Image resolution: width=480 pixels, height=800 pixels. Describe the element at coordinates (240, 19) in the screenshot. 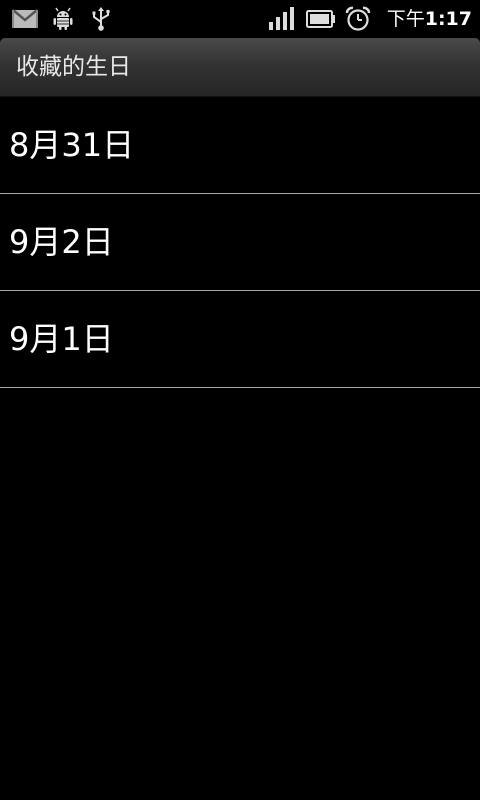

I see `status-bar: 下午1:17` at that location.